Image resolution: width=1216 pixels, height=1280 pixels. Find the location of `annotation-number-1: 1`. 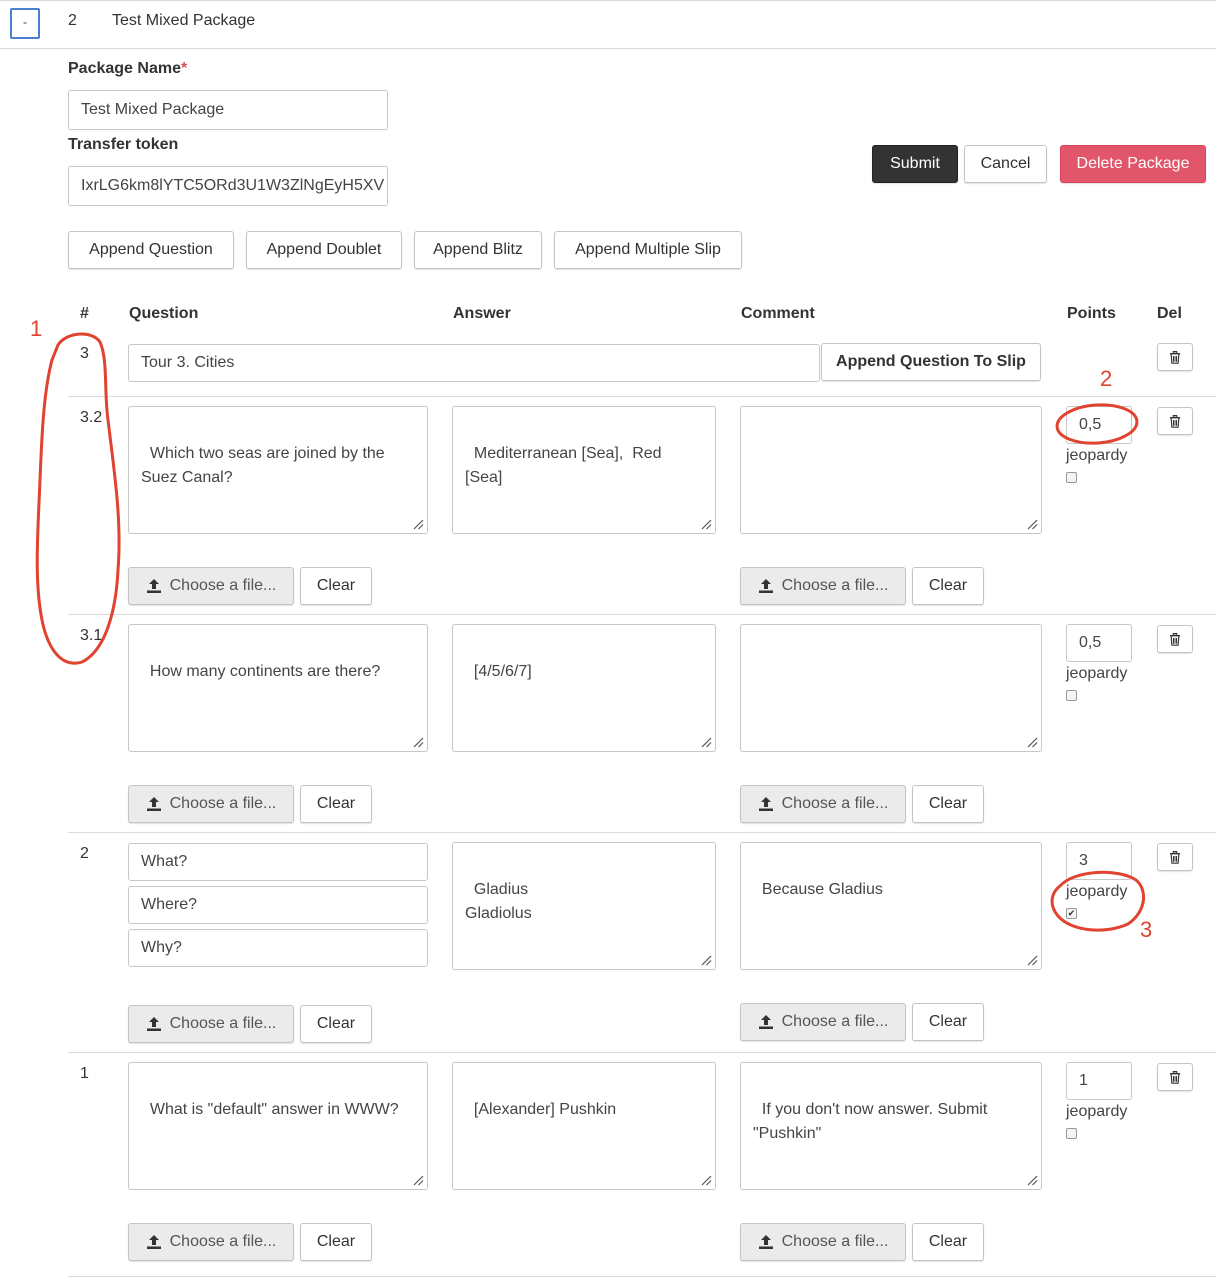

annotation-number-1: 1 is located at coordinates (36, 328).